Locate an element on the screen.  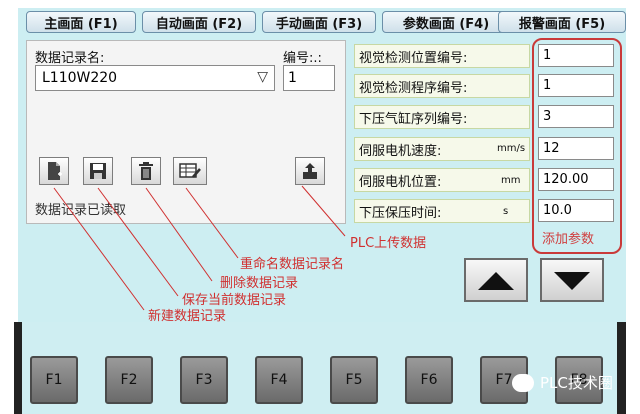
function-key-f3: F3 is located at coordinates (204, 380).